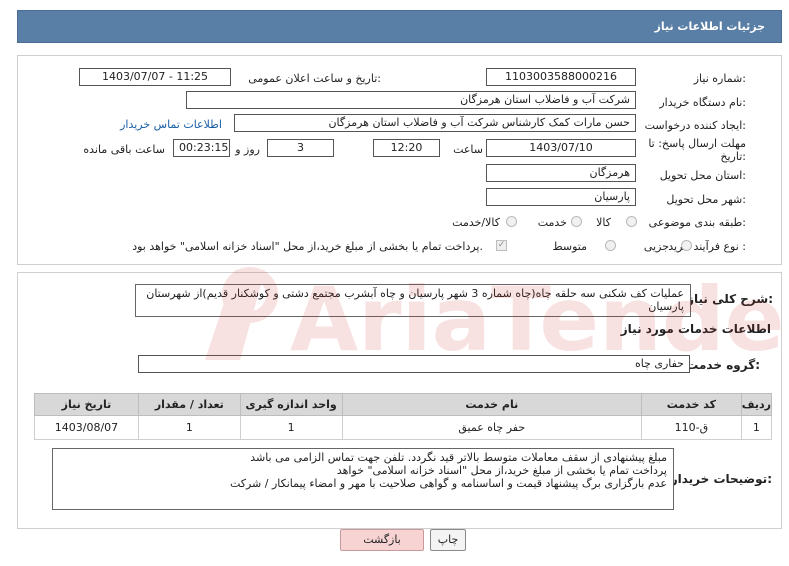 The image size is (789, 566). What do you see at coordinates (501, 245) in the screenshot?
I see `payment-checkbox: ✓` at bounding box center [501, 245].